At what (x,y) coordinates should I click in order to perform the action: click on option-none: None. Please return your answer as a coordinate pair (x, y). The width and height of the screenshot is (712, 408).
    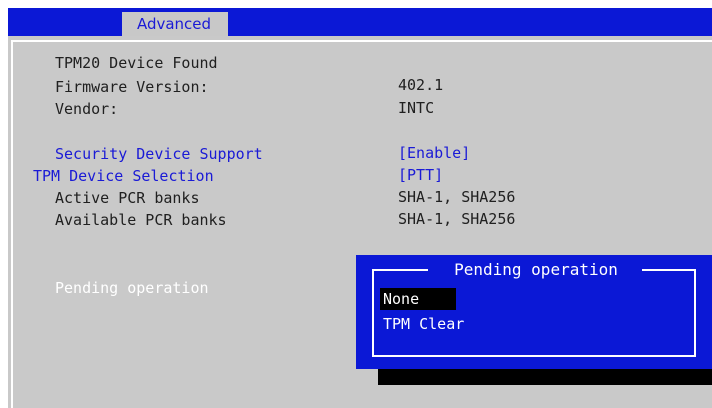
    Looking at the image, I should click on (418, 299).